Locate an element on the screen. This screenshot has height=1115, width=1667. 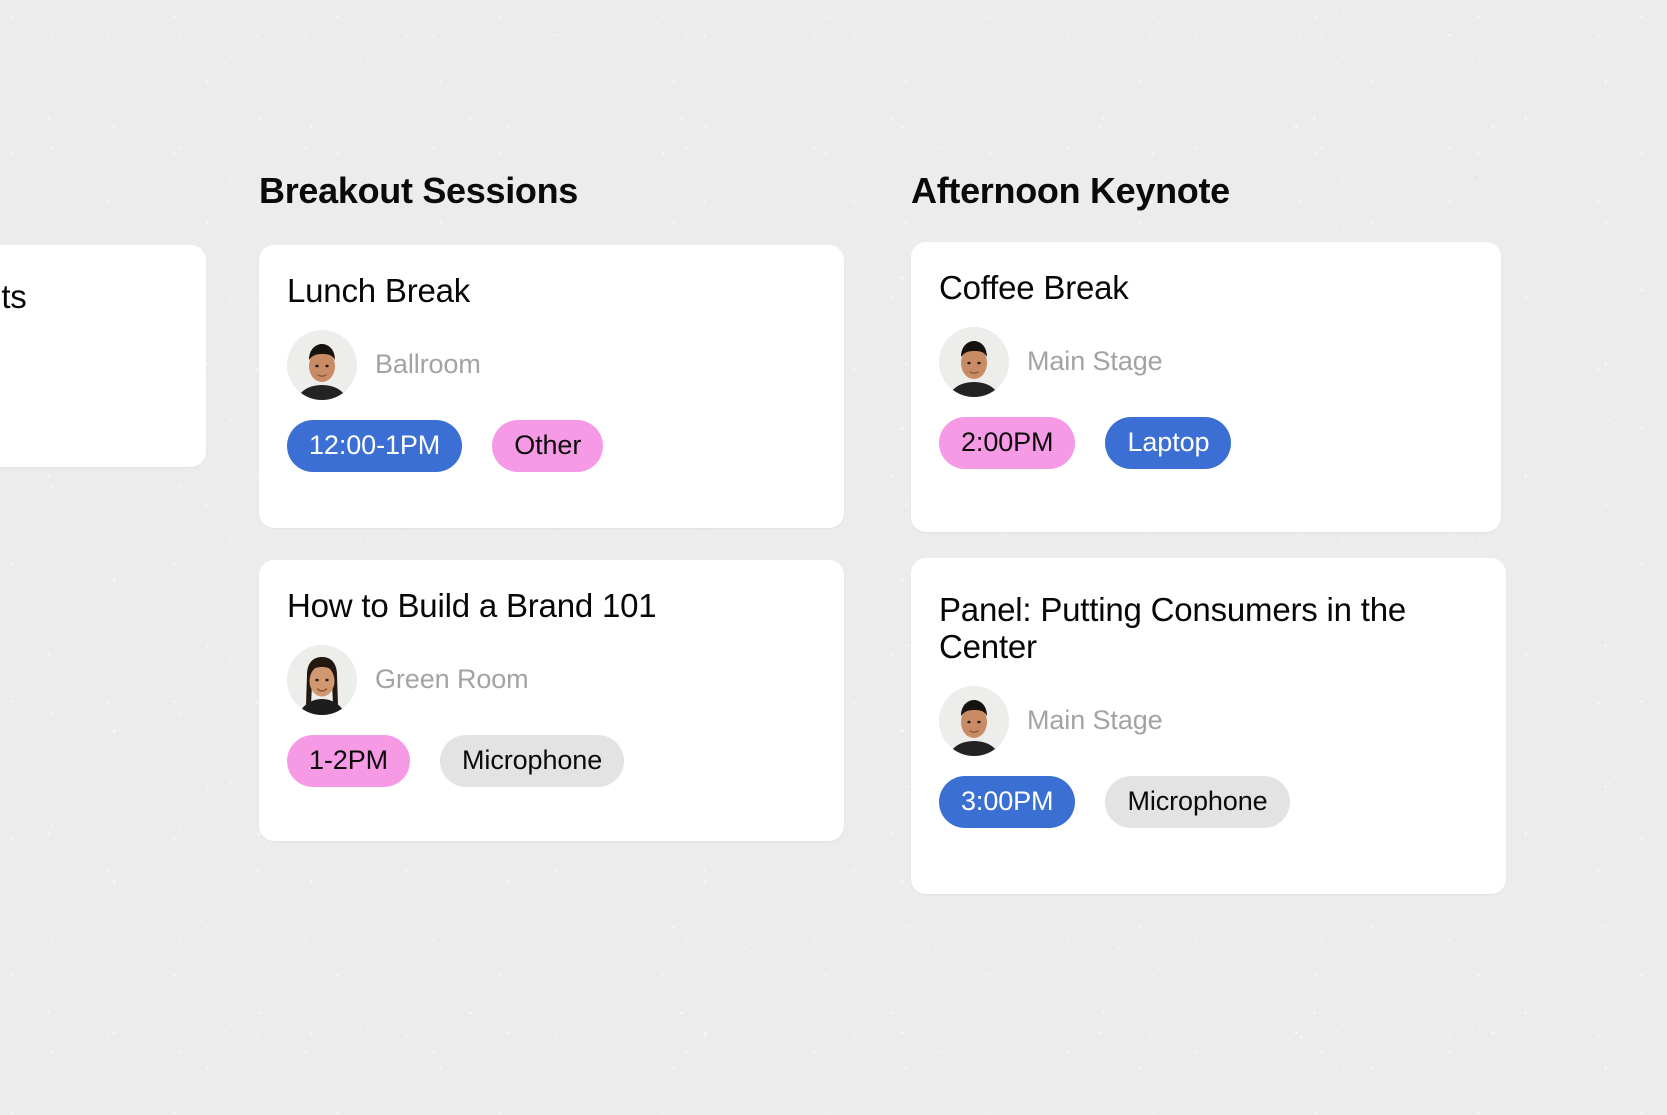
session-tag-row: 12:00-1PM Other is located at coordinates (551, 445).